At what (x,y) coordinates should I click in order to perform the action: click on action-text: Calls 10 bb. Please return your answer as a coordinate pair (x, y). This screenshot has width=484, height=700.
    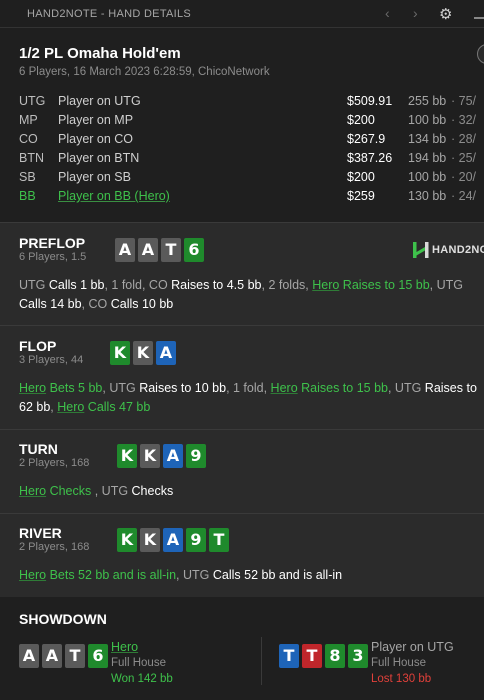
    Looking at the image, I should click on (142, 304).